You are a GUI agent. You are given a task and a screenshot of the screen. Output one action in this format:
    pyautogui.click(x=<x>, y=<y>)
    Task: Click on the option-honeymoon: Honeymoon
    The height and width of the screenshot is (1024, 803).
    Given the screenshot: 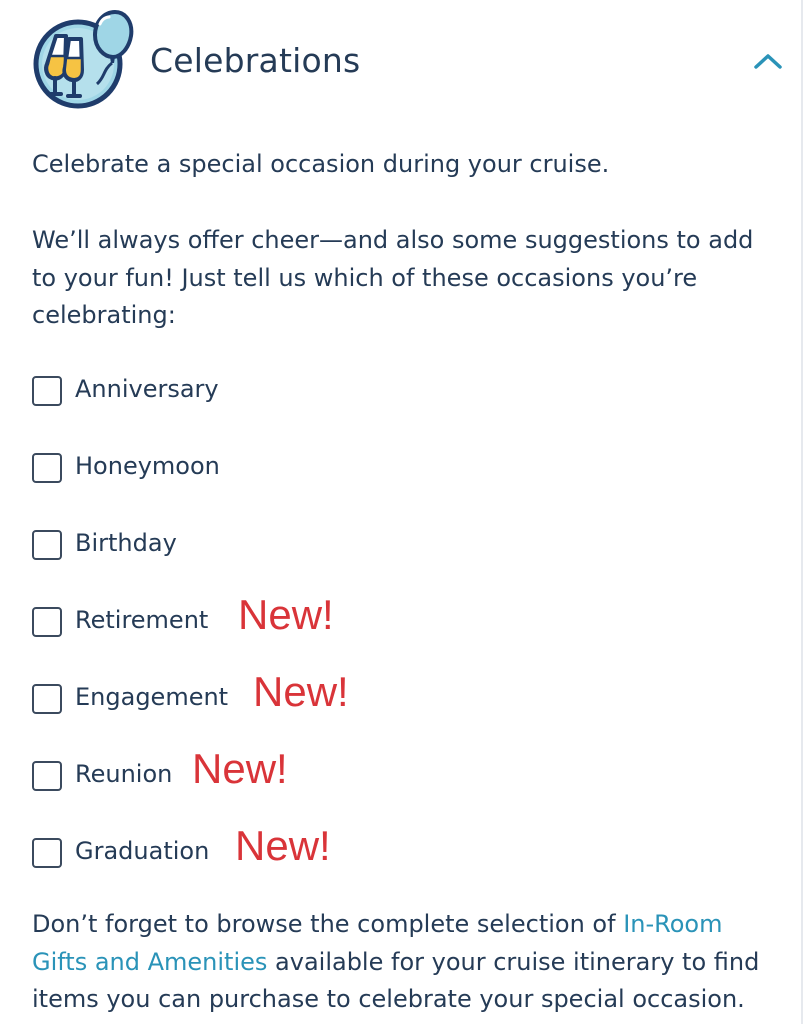 What is the action you would take?
    pyautogui.click(x=402, y=483)
    